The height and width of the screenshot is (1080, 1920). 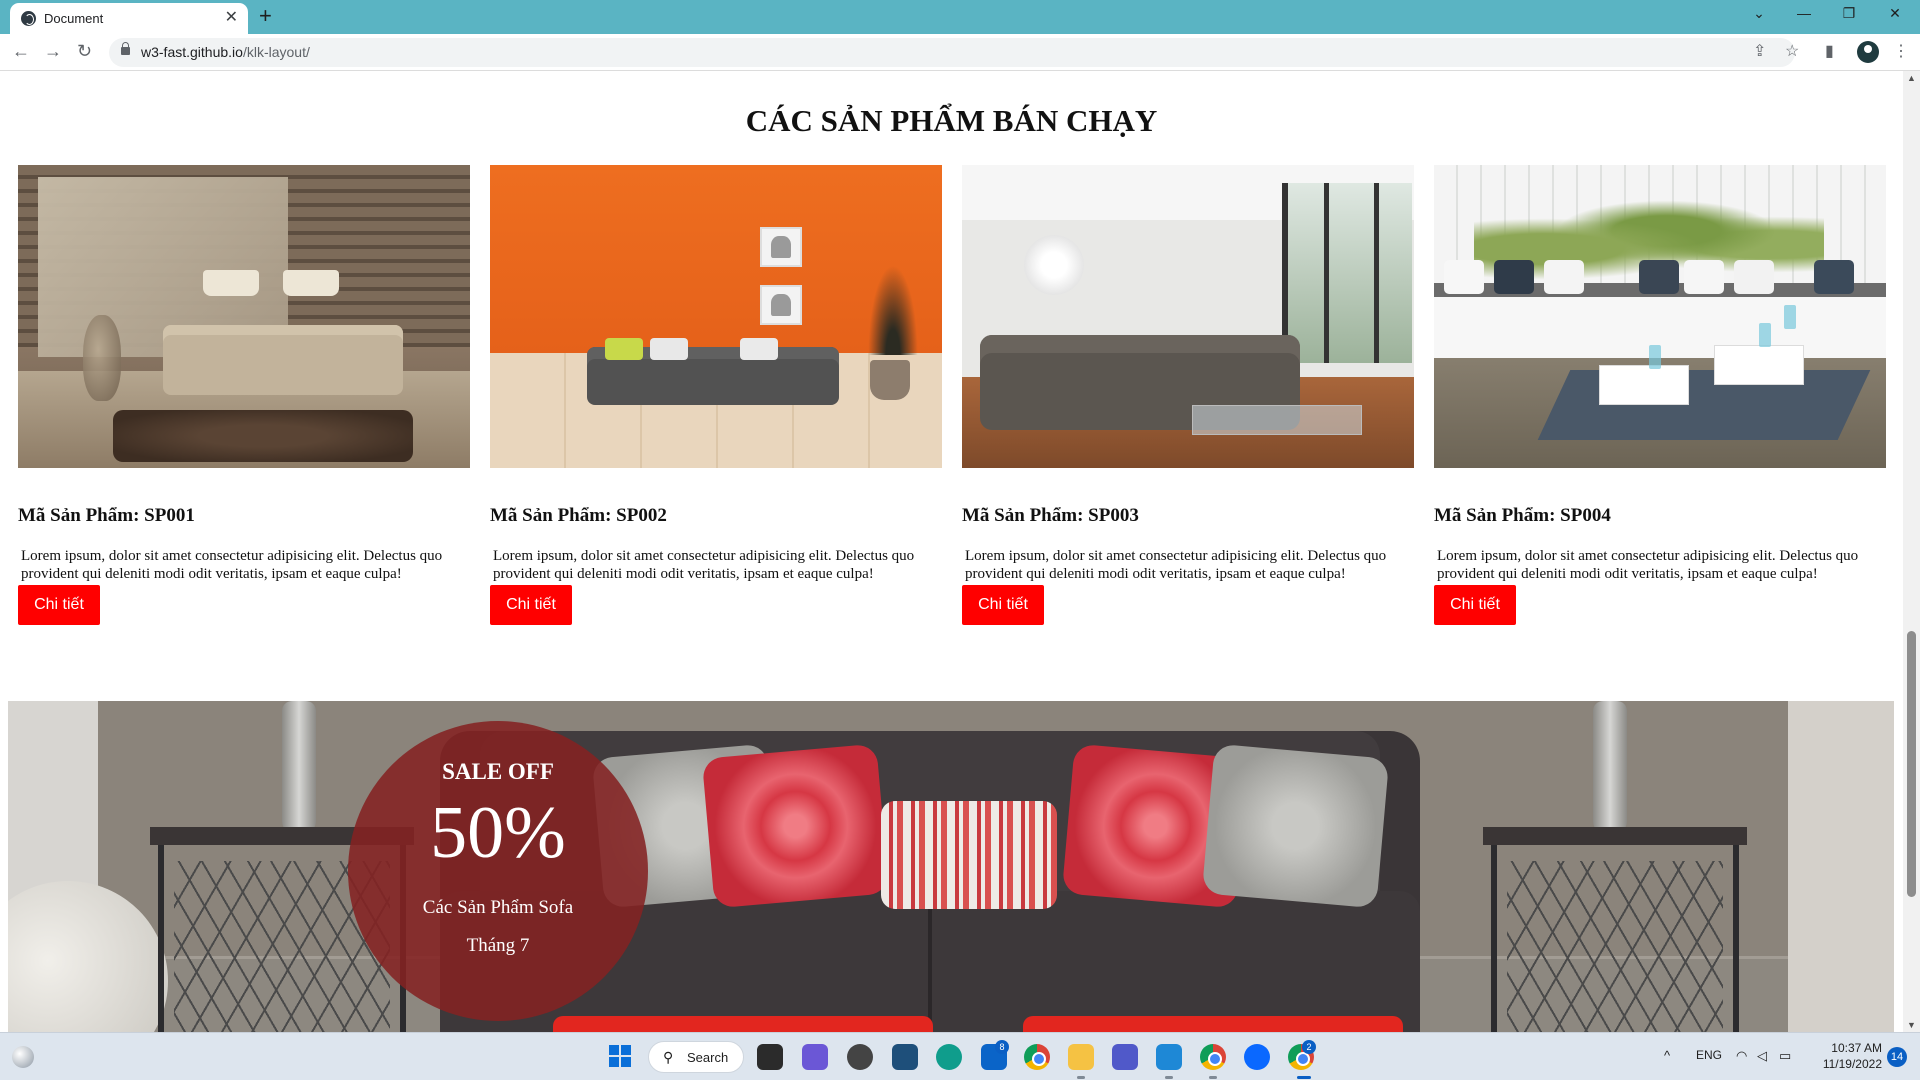 I want to click on globe-icon, so click(x=28, y=18).